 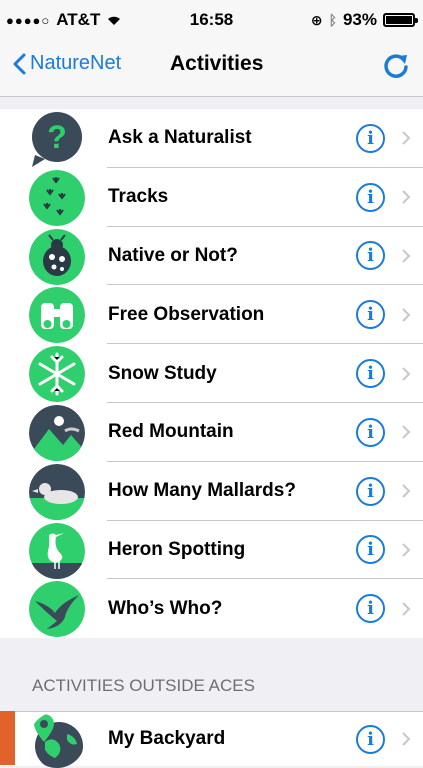 What do you see at coordinates (173, 255) in the screenshot?
I see `activity-label: Native or Not?` at bounding box center [173, 255].